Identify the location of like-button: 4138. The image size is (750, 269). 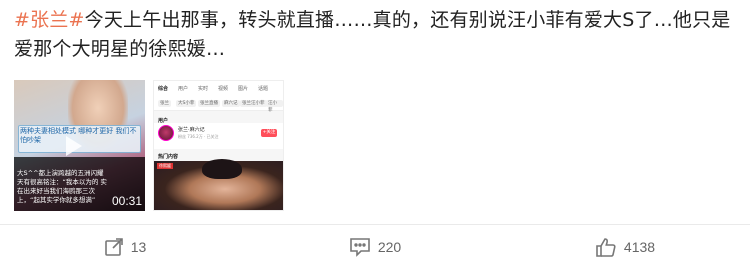
(625, 247).